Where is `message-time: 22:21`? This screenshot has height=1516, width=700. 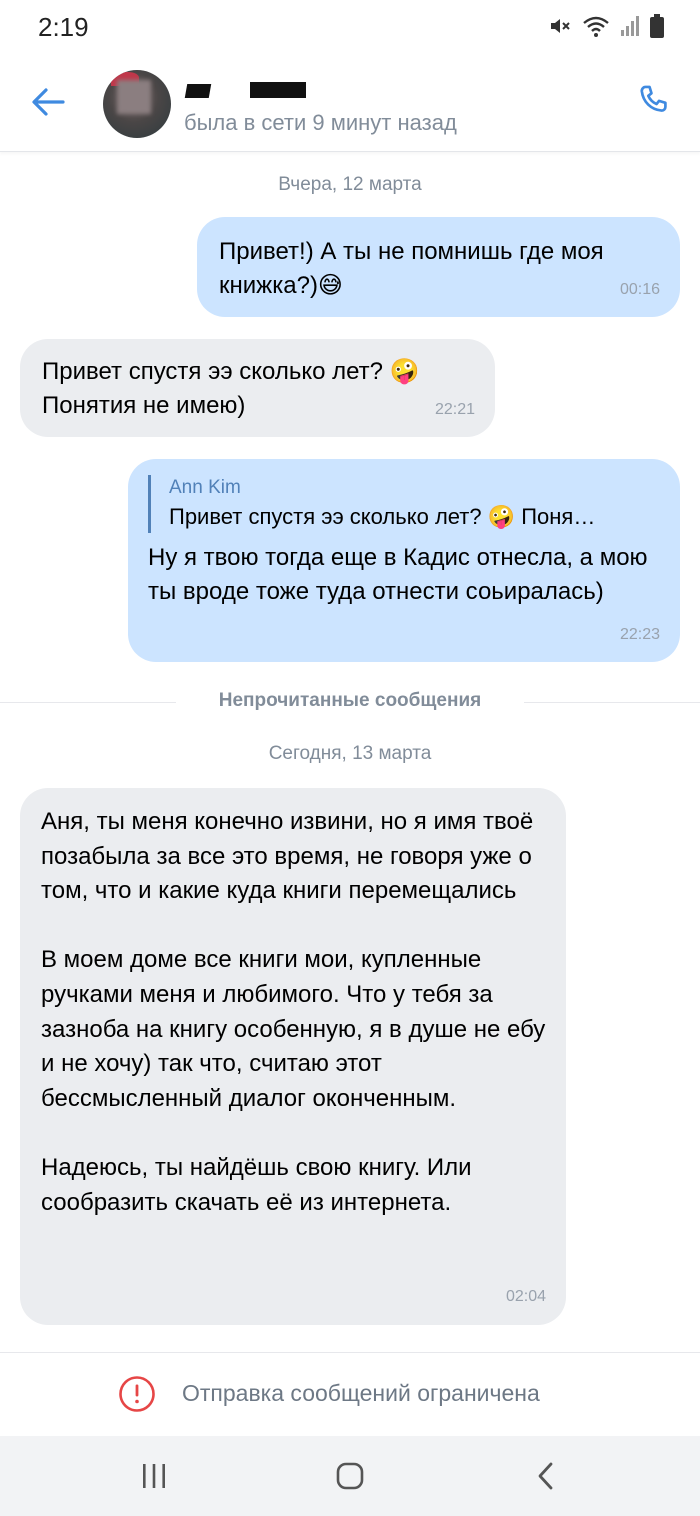
message-time: 22:21 is located at coordinates (454, 409).